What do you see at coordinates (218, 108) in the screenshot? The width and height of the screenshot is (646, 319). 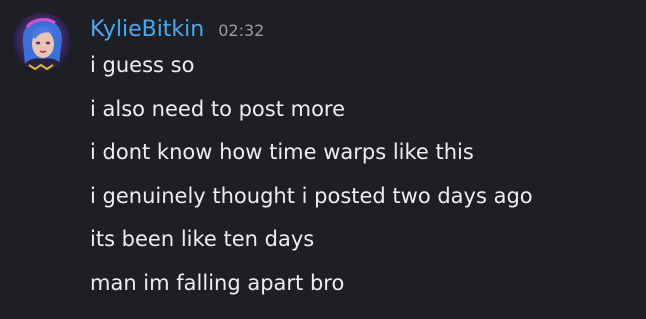 I see `message-text: i also need to post more` at bounding box center [218, 108].